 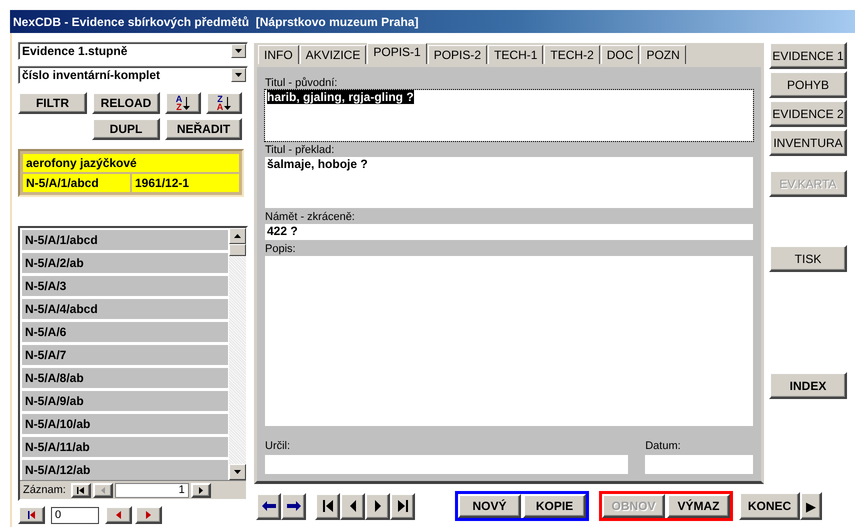 I want to click on action-button: NOVÝ, so click(x=489, y=506).